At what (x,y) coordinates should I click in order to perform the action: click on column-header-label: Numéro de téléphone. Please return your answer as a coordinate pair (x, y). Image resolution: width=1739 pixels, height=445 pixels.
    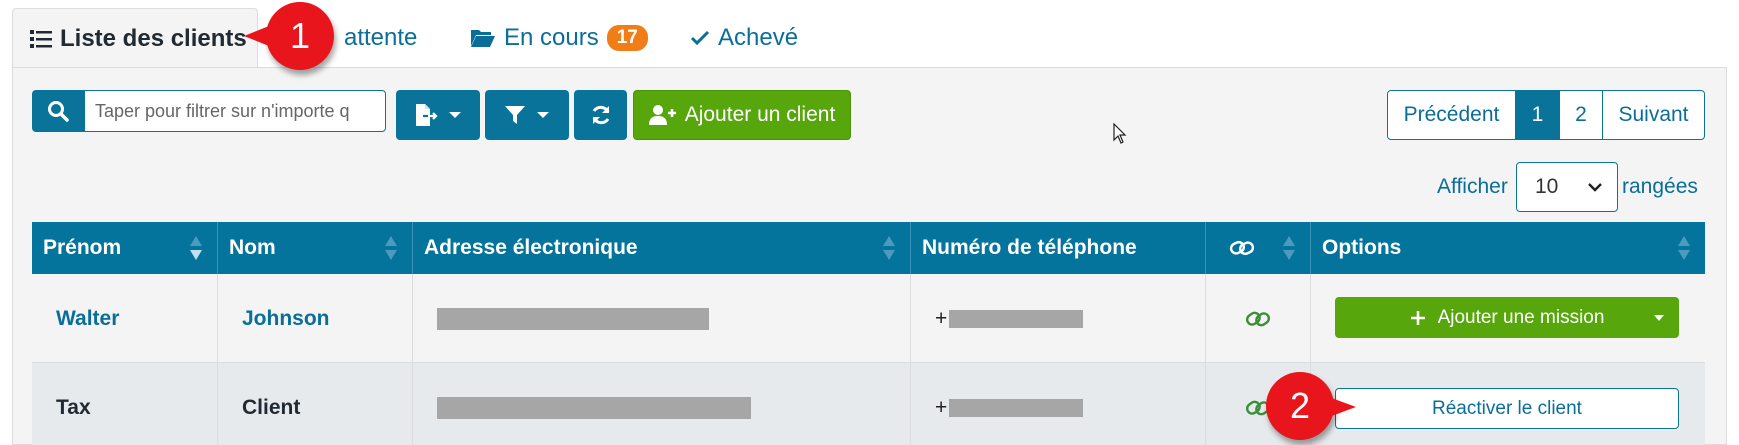
    Looking at the image, I should click on (1029, 247).